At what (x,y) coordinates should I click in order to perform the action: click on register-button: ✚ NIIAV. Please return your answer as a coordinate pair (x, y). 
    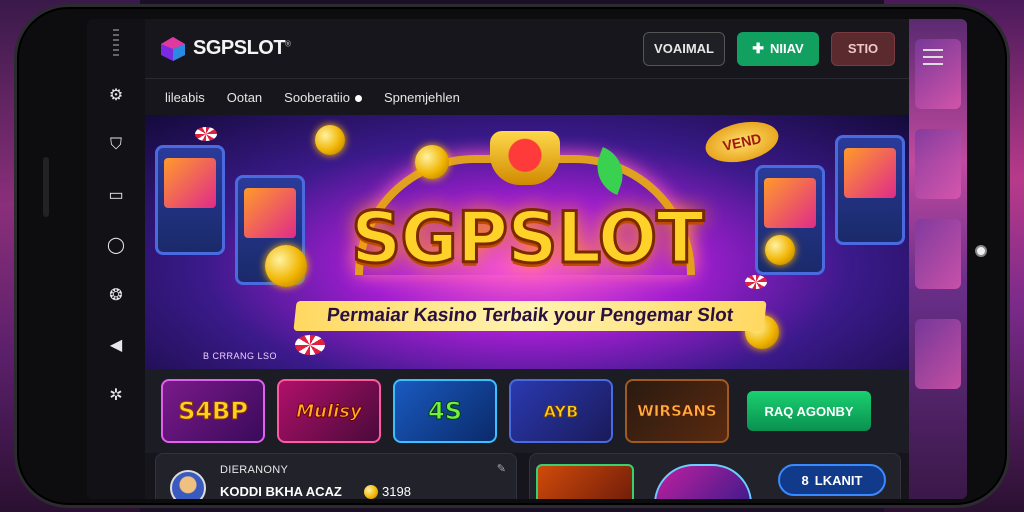
    Looking at the image, I should click on (778, 48).